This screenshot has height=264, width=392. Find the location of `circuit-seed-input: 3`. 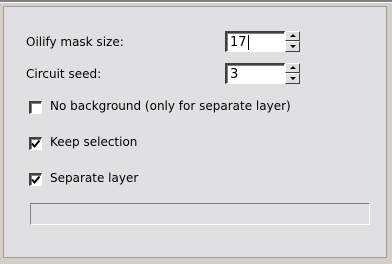

circuit-seed-input: 3 is located at coordinates (255, 73).